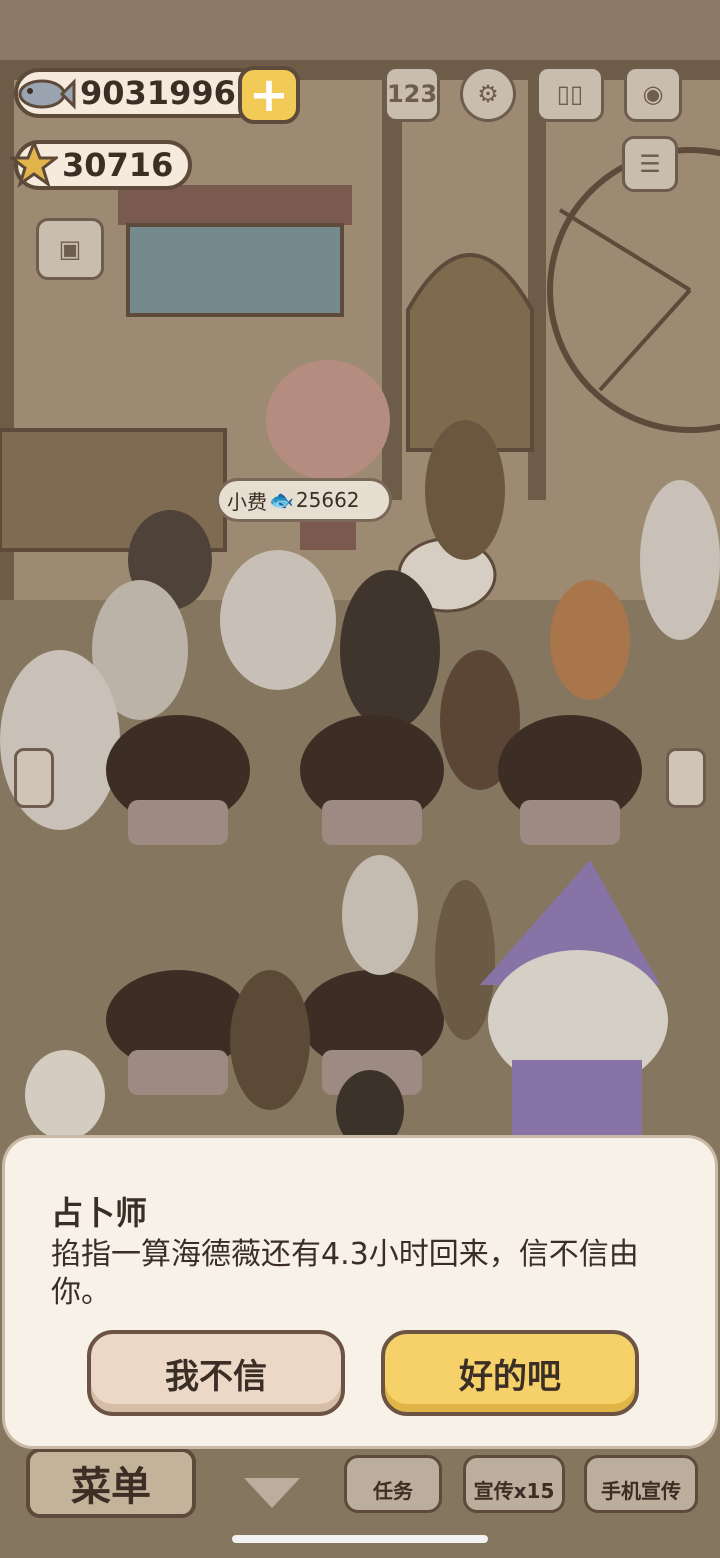 This screenshot has width=720, height=1558. I want to click on phone-promote-button: 手机宣传, so click(641, 1484).